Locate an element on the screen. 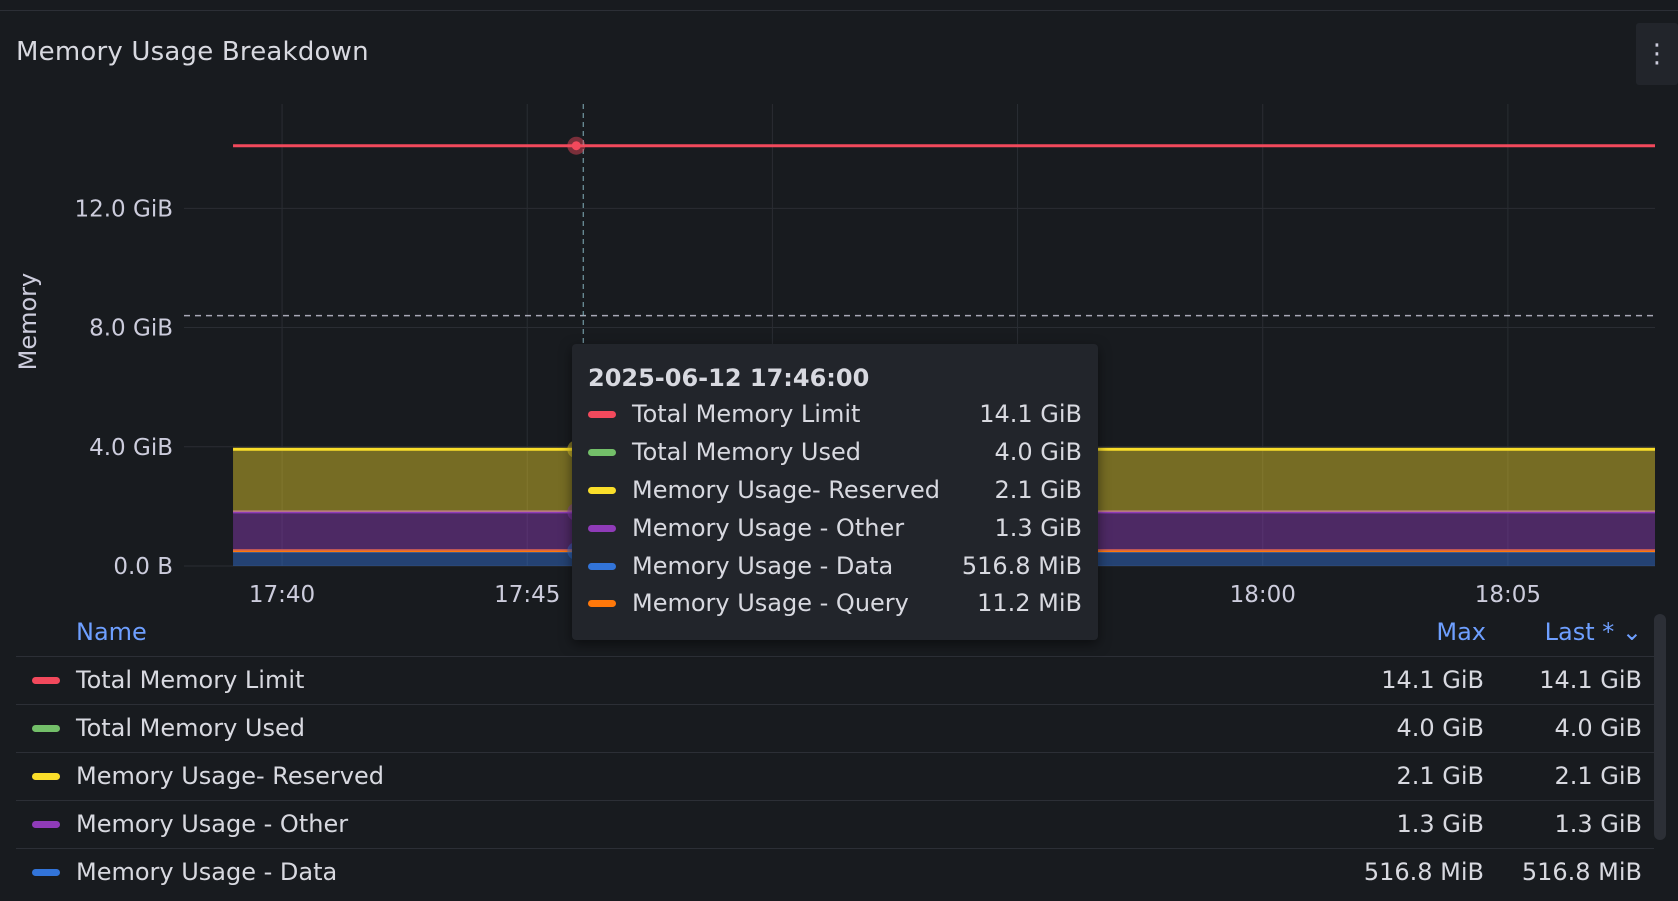 The height and width of the screenshot is (901, 1678). tooltip-time: 2025-06-12 17:46:00 is located at coordinates (729, 378).